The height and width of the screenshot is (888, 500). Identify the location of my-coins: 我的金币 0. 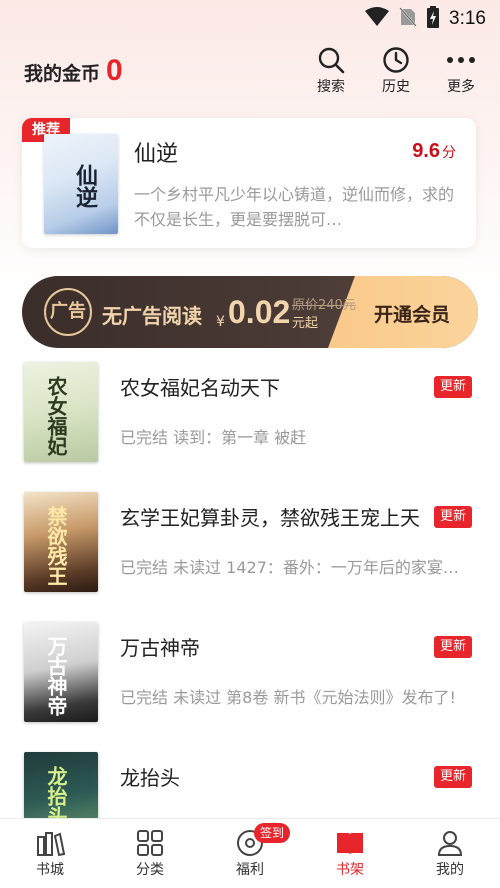
(73, 71).